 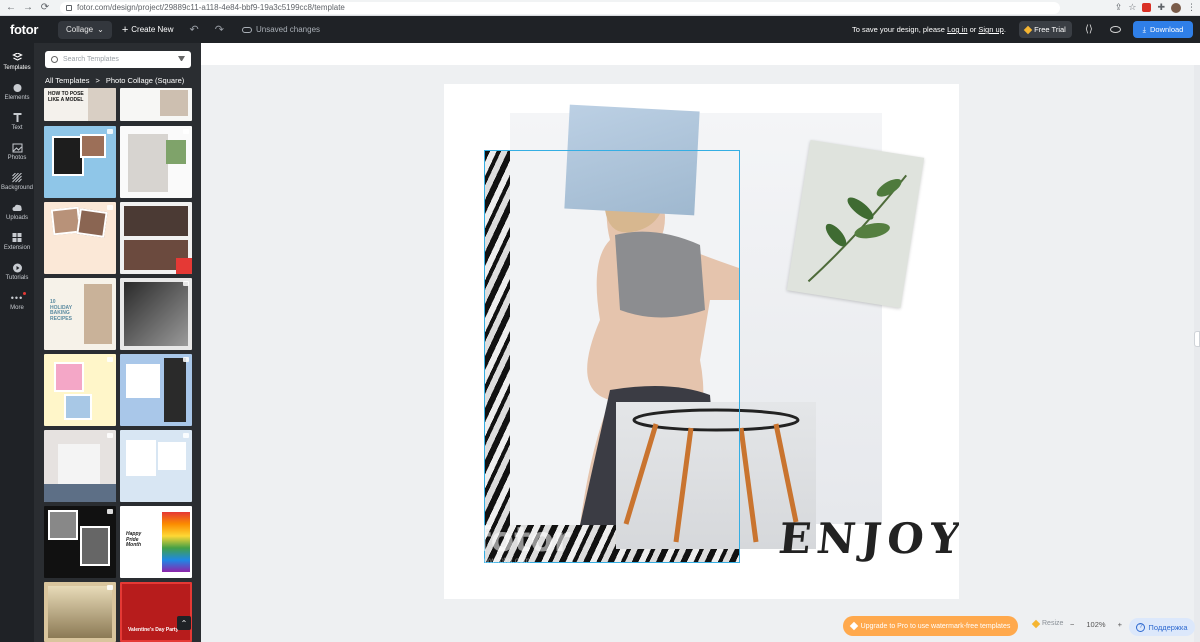 I want to click on preview-eye-icon, so click(x=1115, y=29).